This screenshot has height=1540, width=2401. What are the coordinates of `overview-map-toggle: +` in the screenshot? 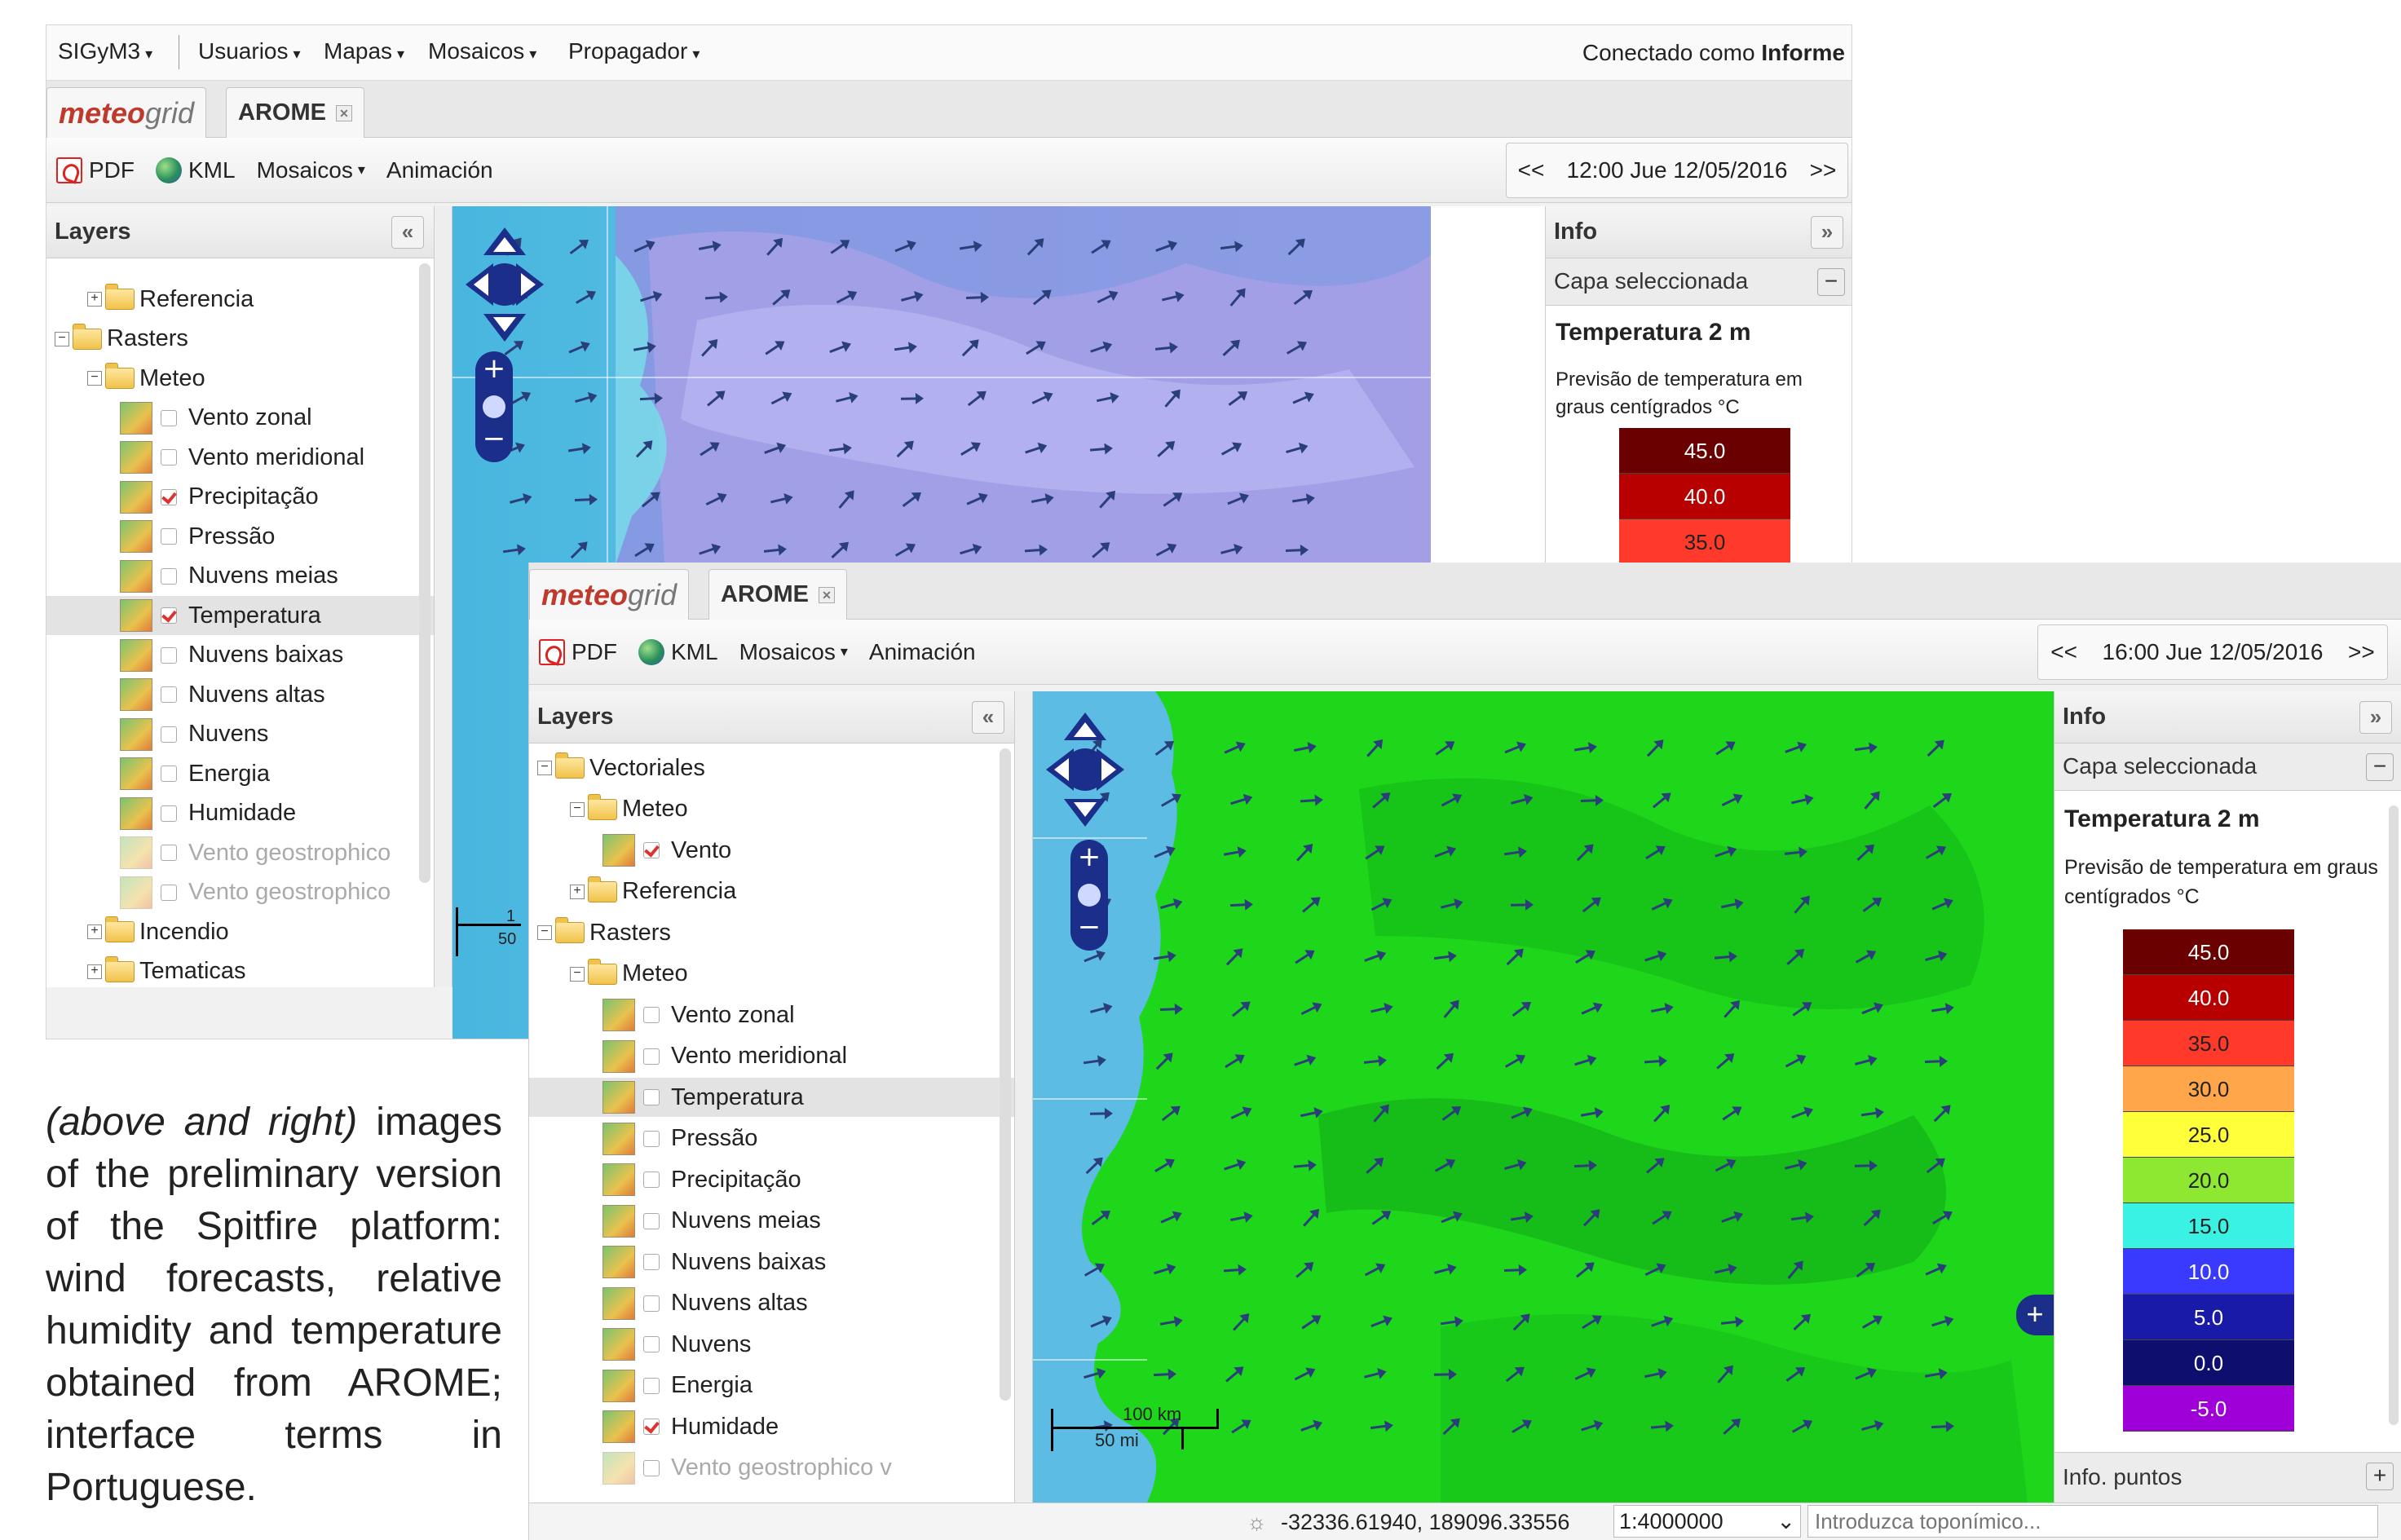 It's located at (2035, 1315).